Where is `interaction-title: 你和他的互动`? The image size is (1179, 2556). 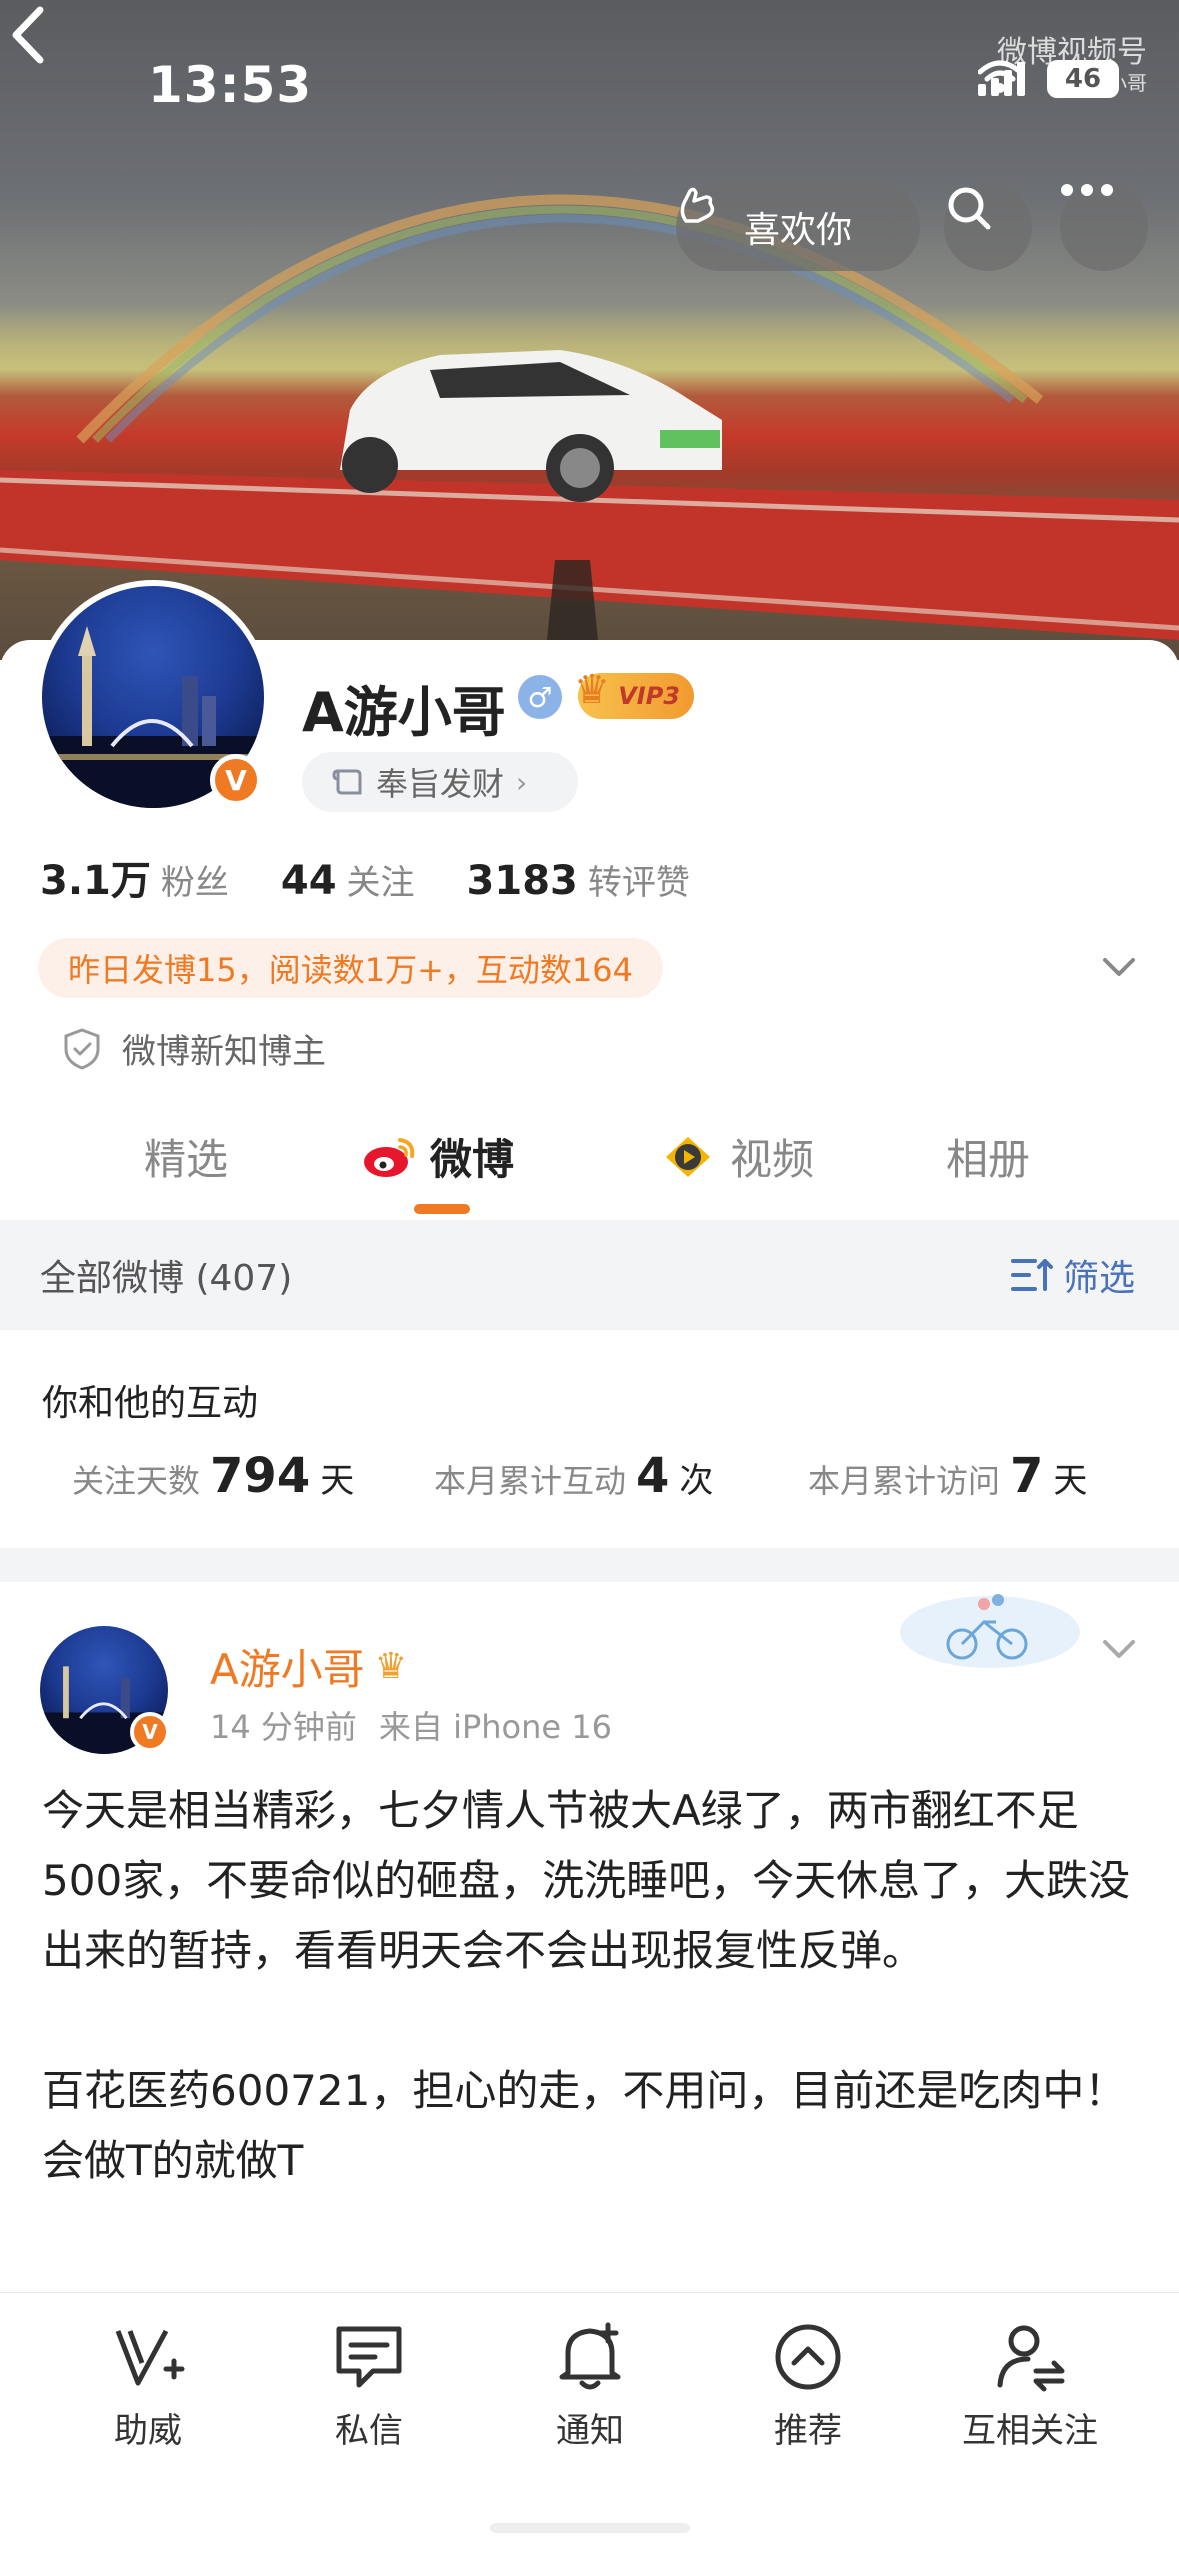 interaction-title: 你和他的互动 is located at coordinates (150, 1403).